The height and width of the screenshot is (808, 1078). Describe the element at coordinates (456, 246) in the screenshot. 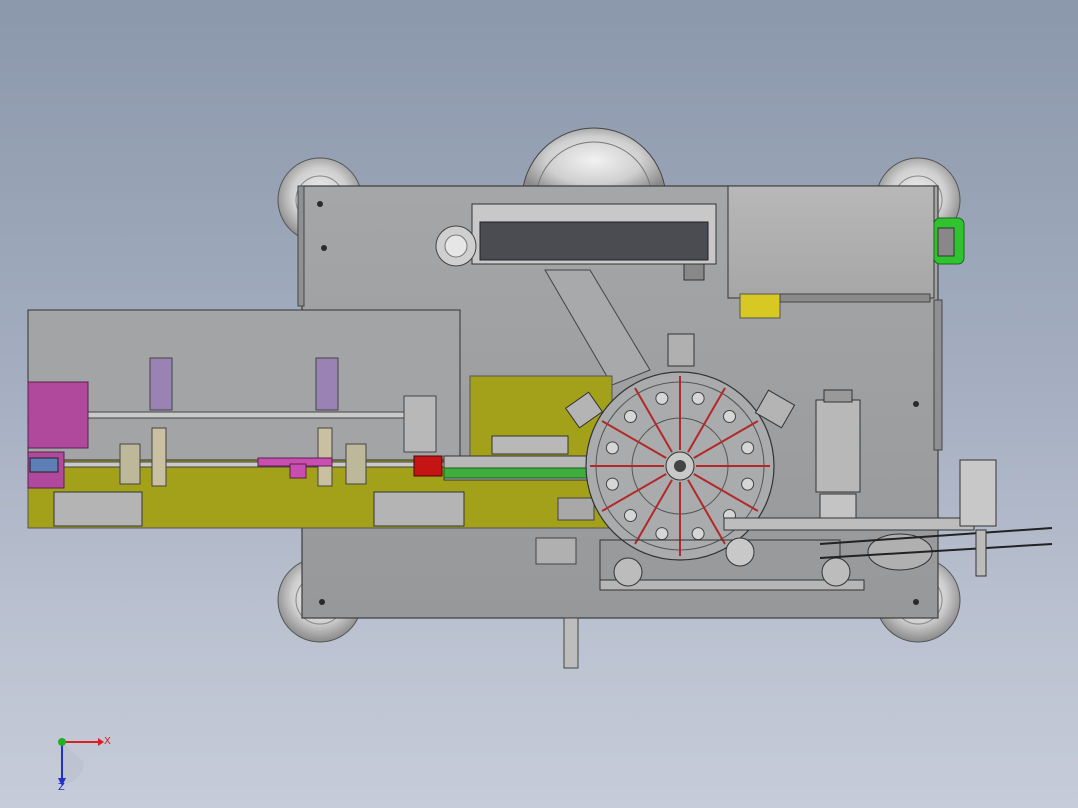

I see `knob-icon` at that location.